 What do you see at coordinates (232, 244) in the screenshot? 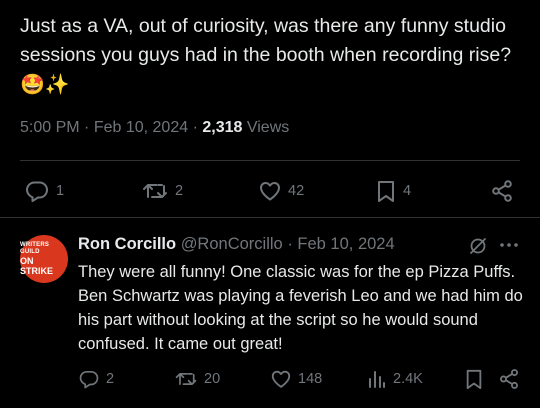
I see `author-handle: @RonCorcillo` at bounding box center [232, 244].